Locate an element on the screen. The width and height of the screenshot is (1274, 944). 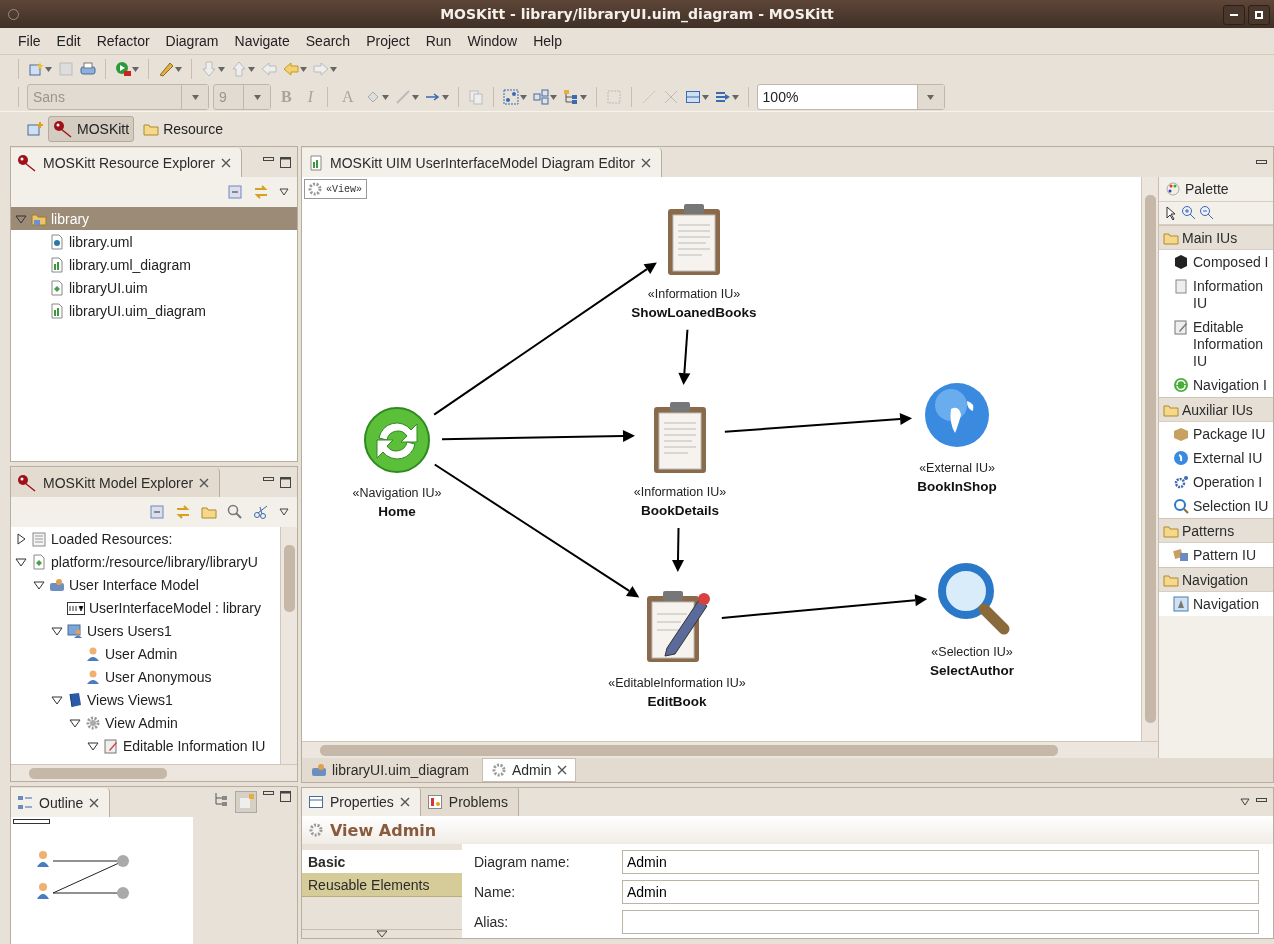
tree-item: View Admin is located at coordinates (145, 722).